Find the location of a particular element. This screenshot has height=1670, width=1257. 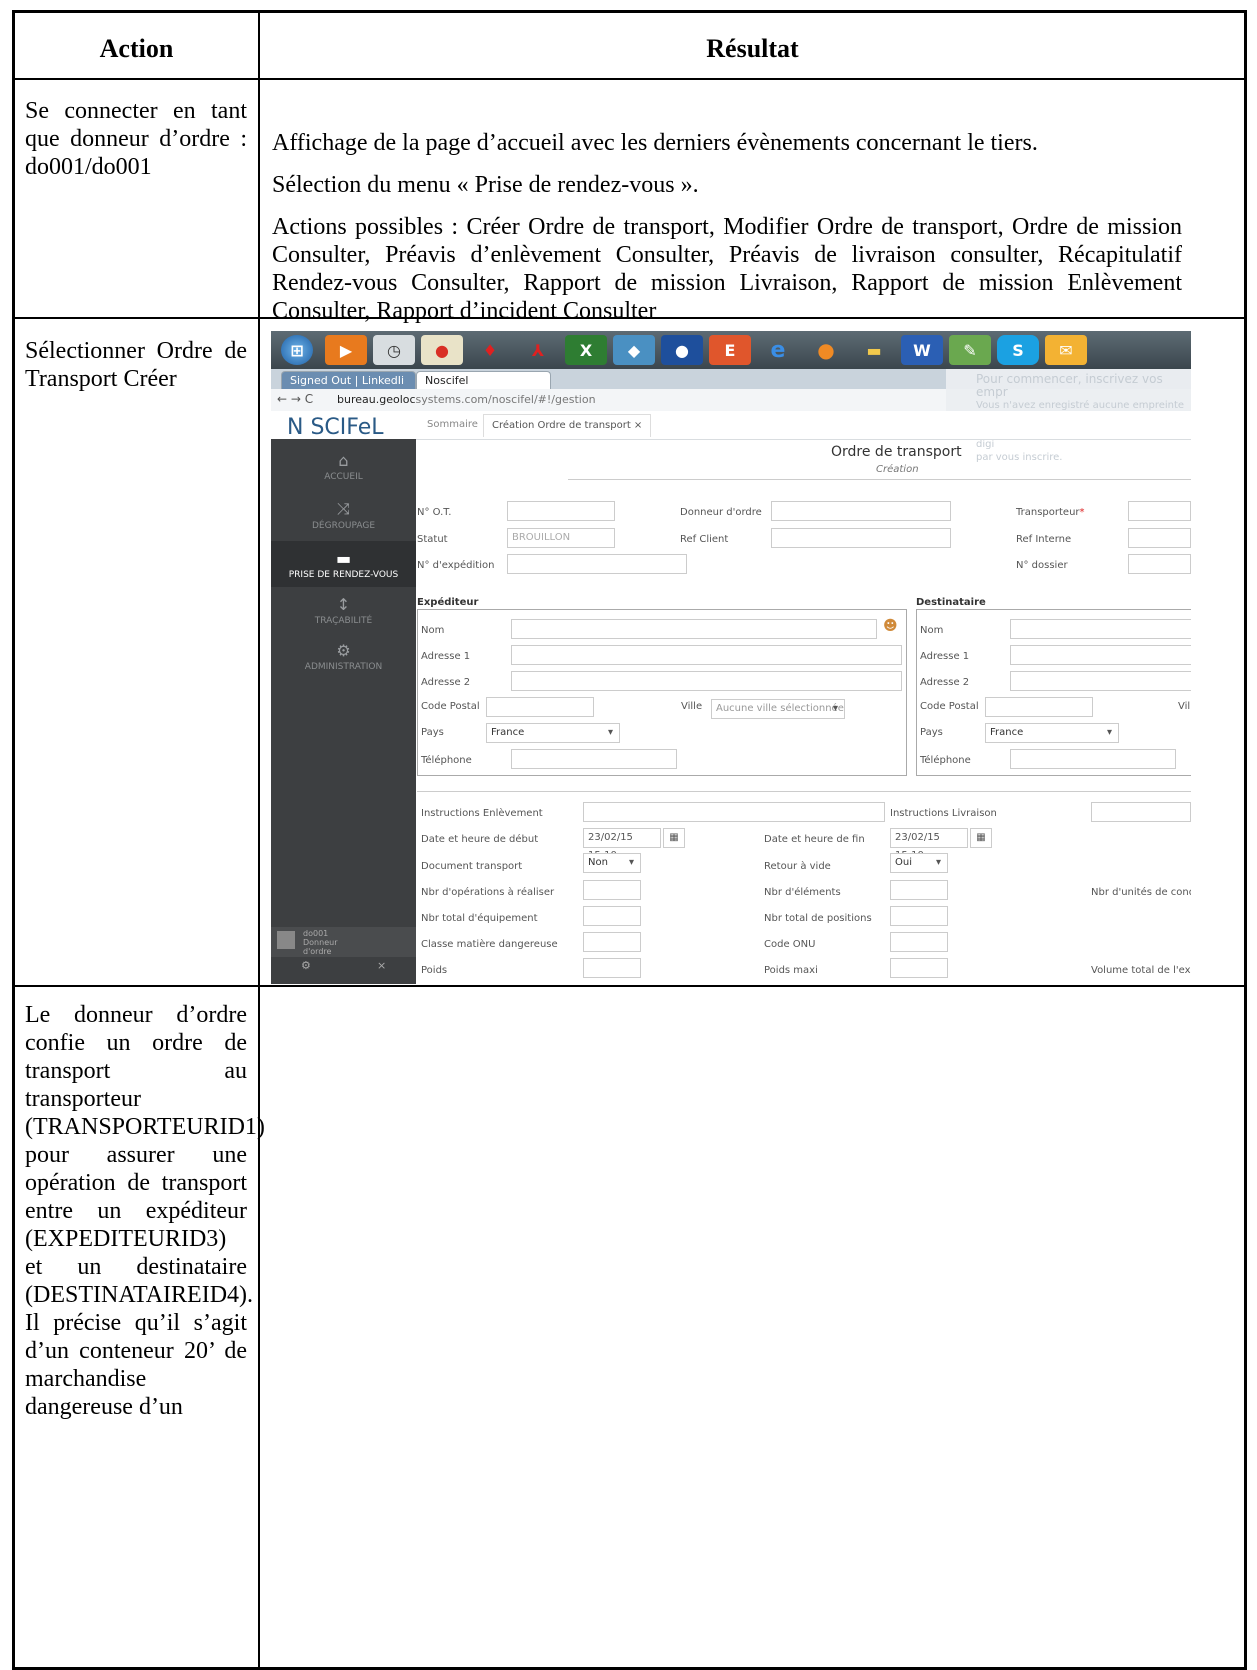

column-divider is located at coordinates (259, 840).